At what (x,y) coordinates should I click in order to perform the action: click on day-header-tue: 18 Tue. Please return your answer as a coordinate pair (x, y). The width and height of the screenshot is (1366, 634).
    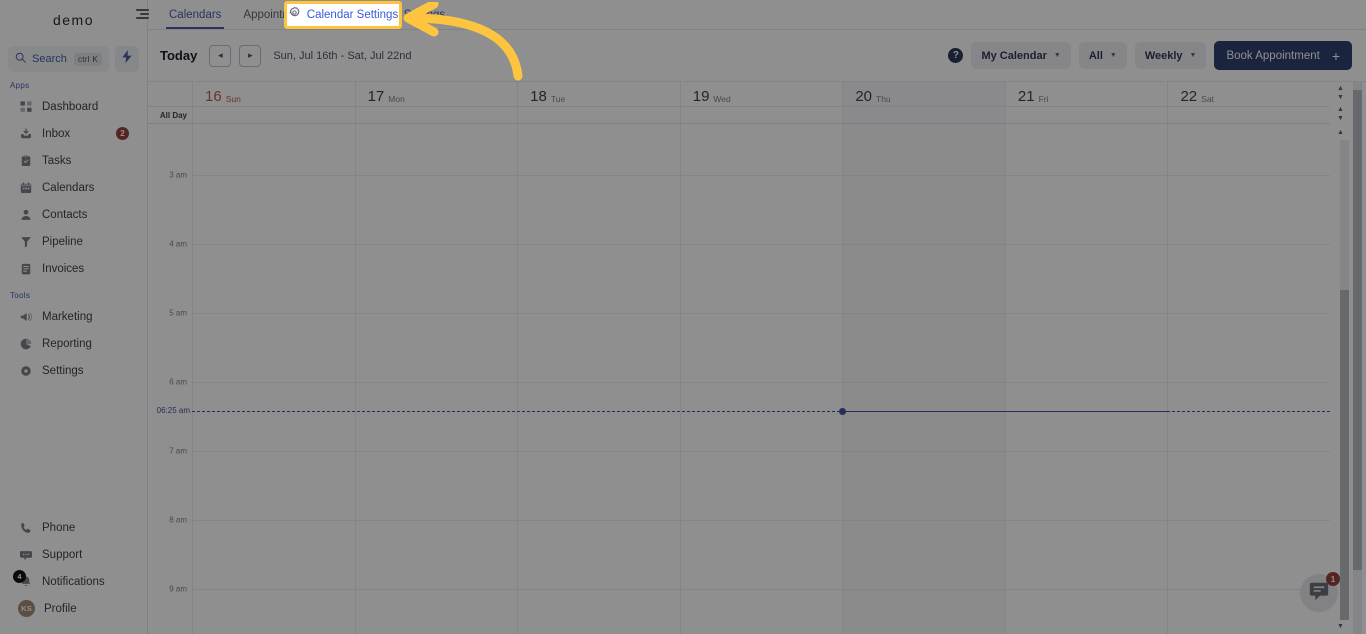
    Looking at the image, I should click on (598, 94).